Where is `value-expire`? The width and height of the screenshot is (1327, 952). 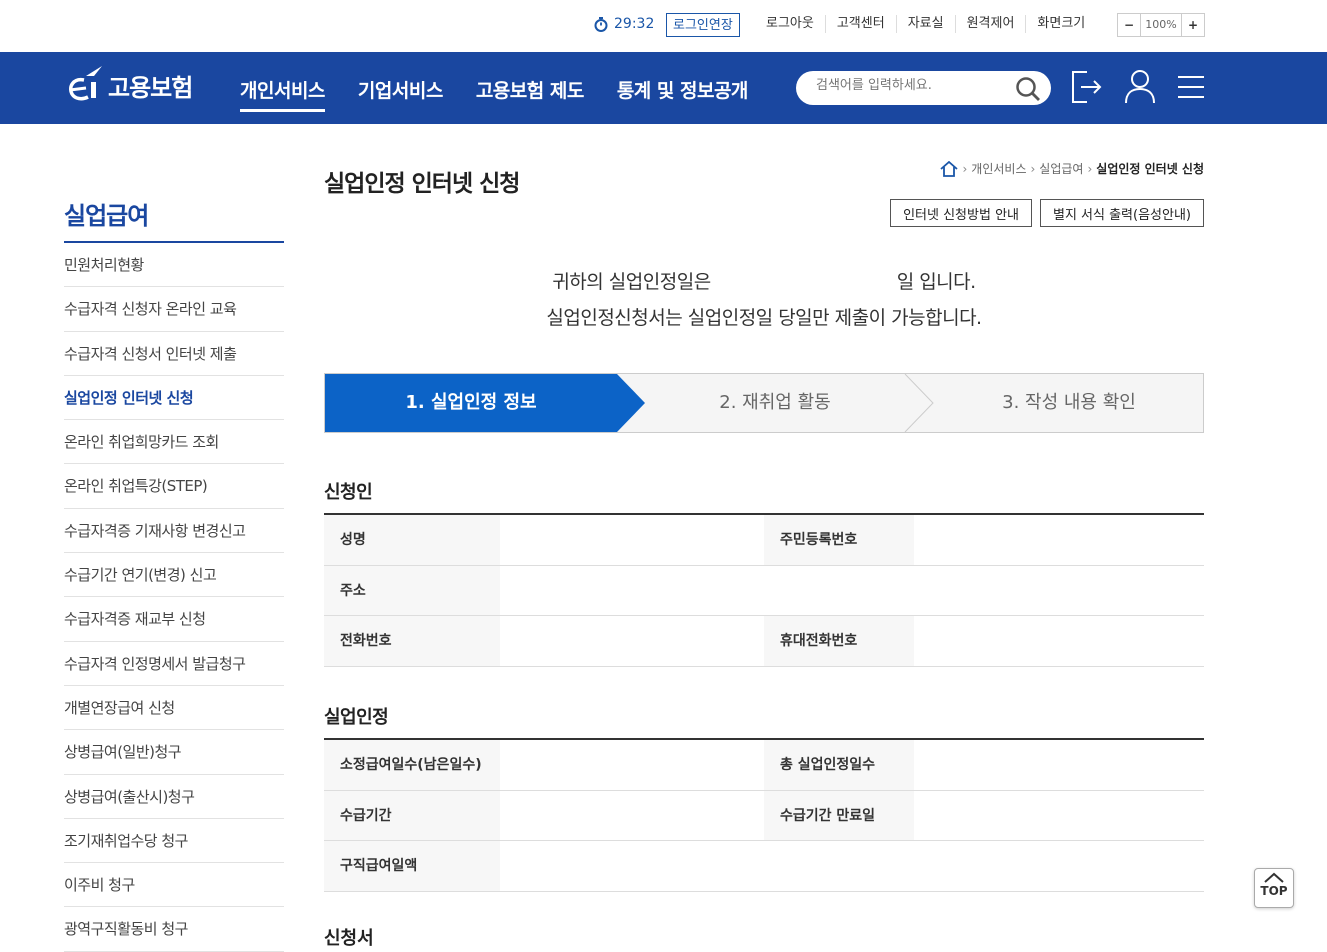
value-expire is located at coordinates (1059, 815).